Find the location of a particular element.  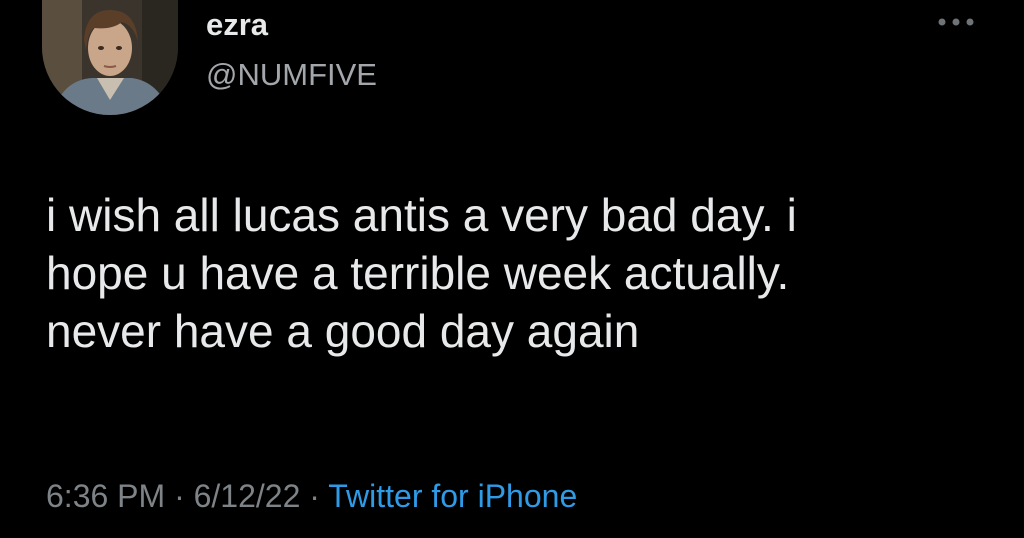

display-name: ezra is located at coordinates (237, 25).